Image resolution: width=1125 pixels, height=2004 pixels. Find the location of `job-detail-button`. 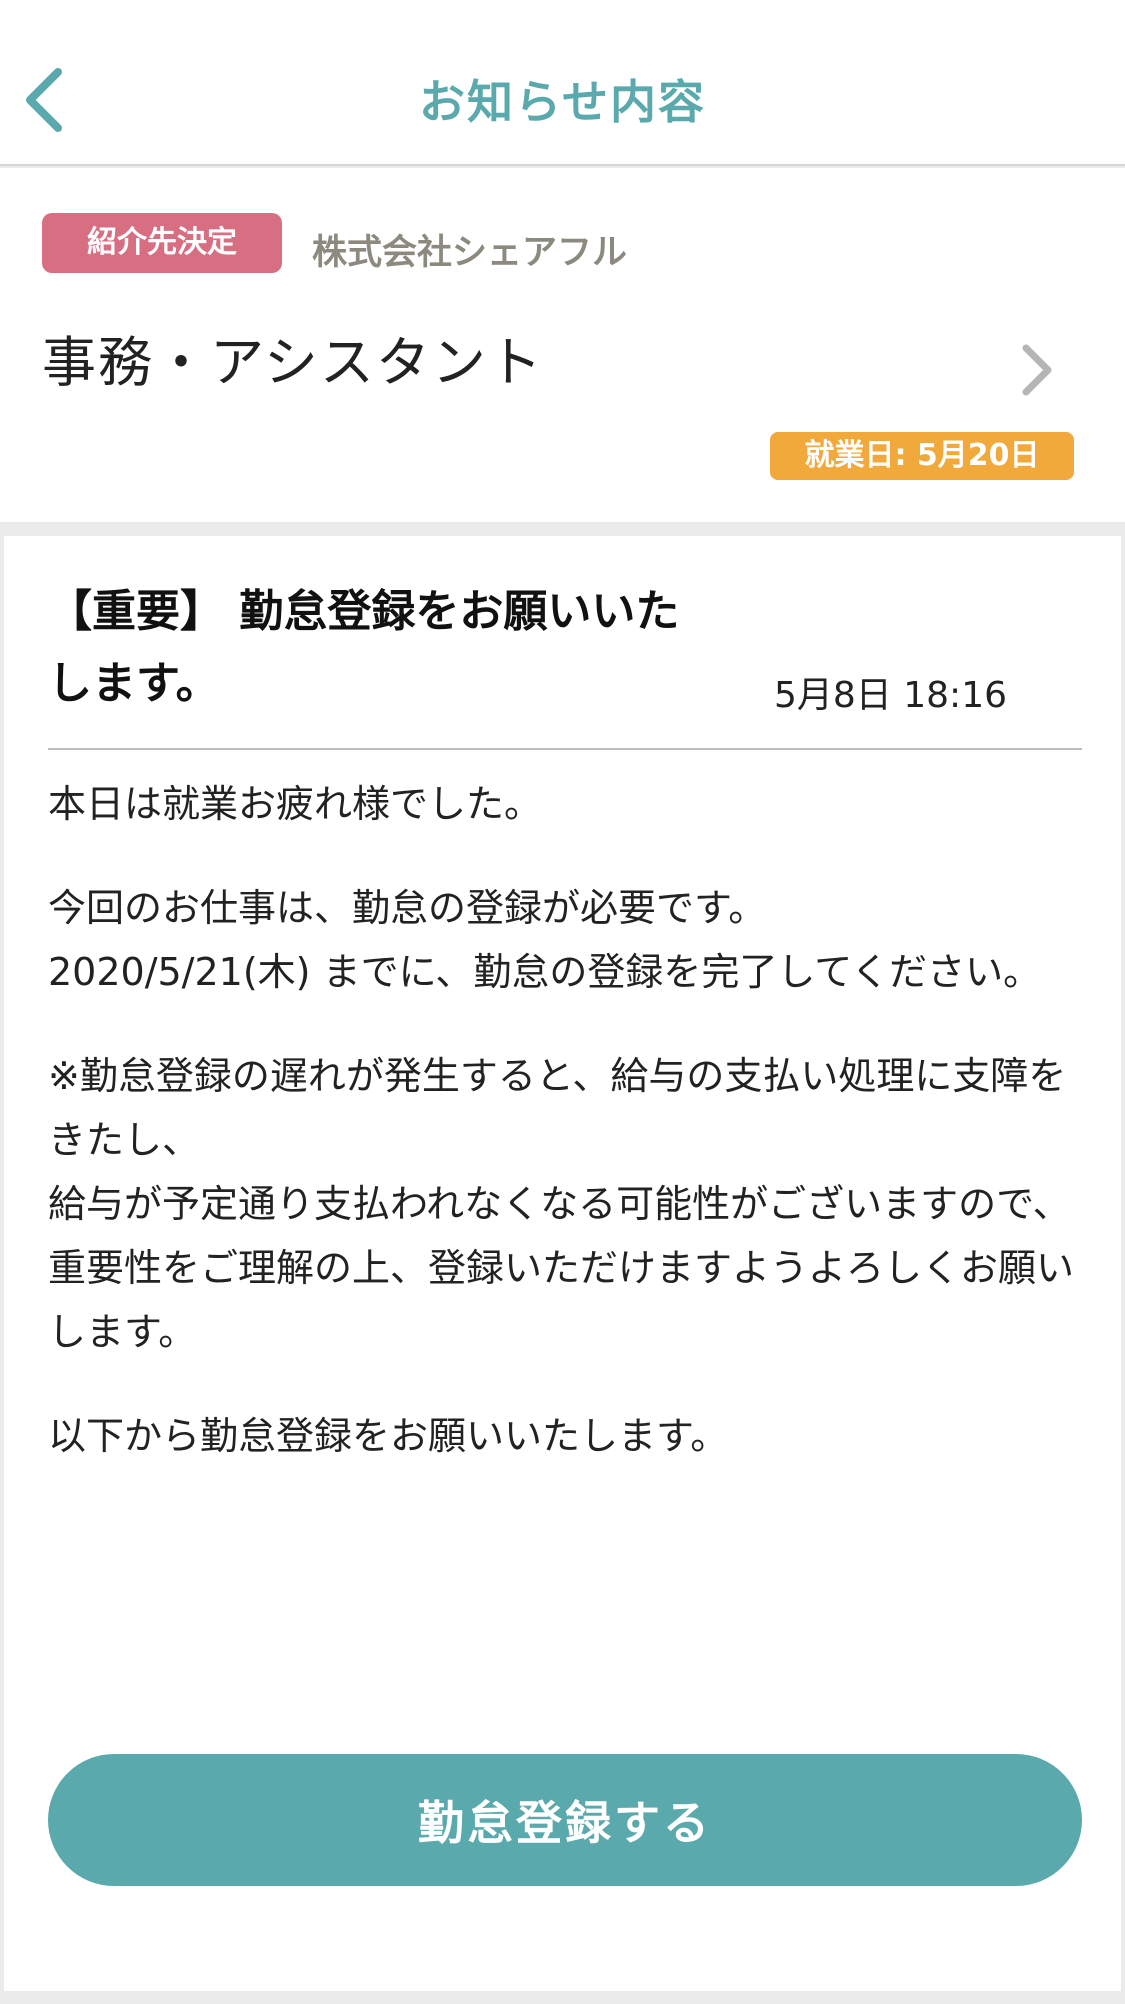

job-detail-button is located at coordinates (1037, 368).